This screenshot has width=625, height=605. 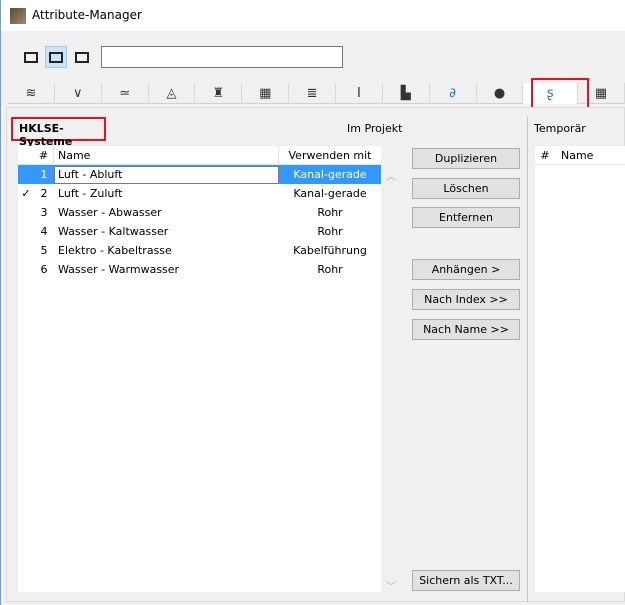 I want to click on row-name: Luft - Zuluft, so click(x=90, y=193).